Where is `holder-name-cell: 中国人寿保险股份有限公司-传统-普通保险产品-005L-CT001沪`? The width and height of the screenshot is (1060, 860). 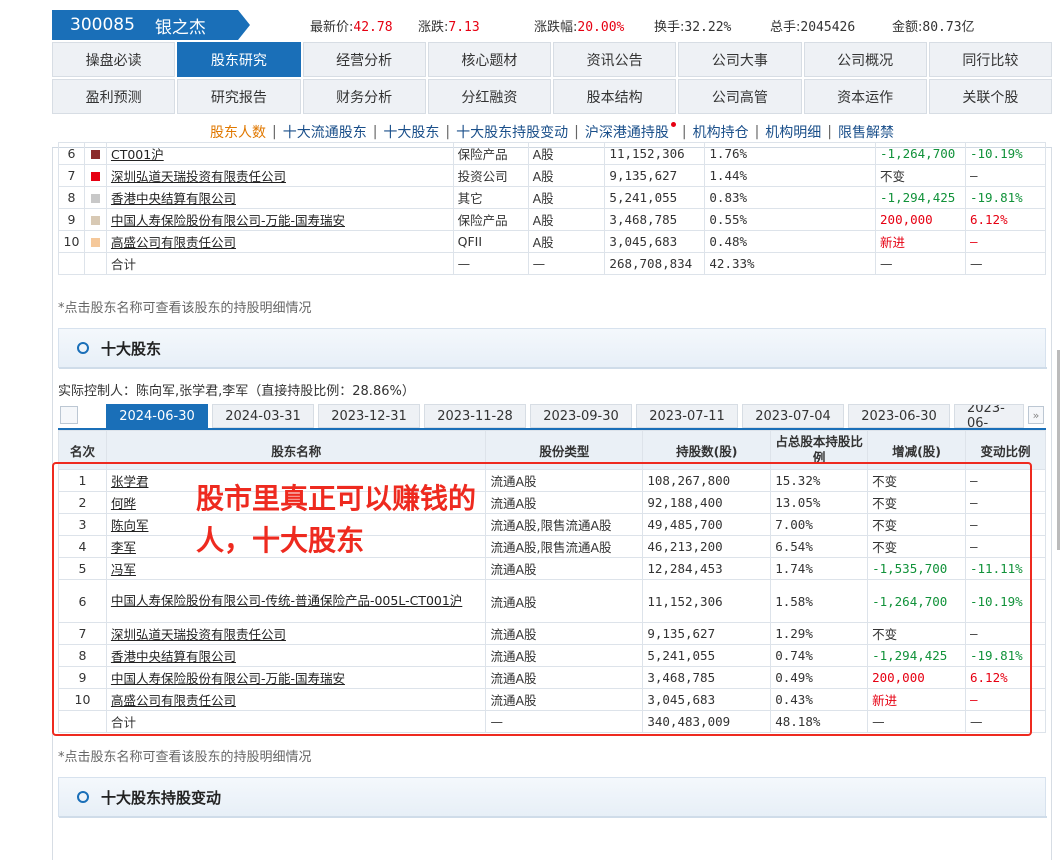
holder-name-cell: 中国人寿保险股份有限公司-传统-普通保险产品-005L-CT001沪 is located at coordinates (296, 601).